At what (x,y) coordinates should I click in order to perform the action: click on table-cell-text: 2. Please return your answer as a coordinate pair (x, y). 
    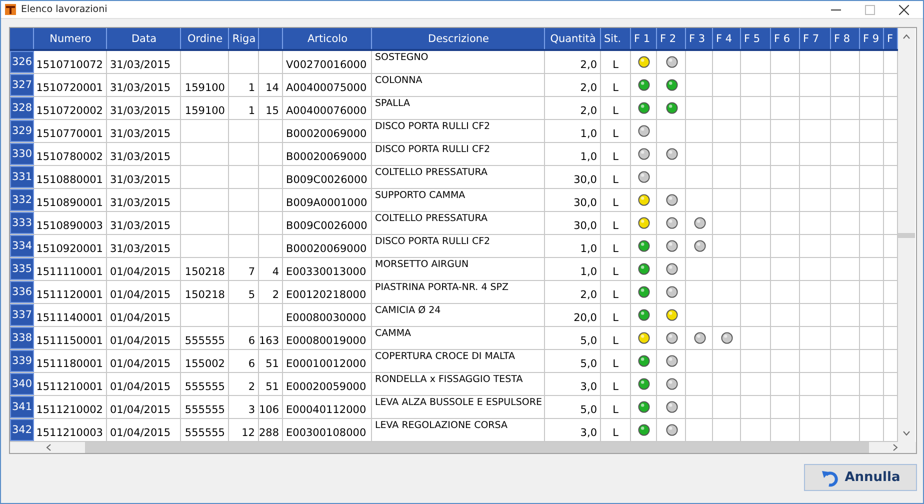
    Looking at the image, I should click on (275, 295).